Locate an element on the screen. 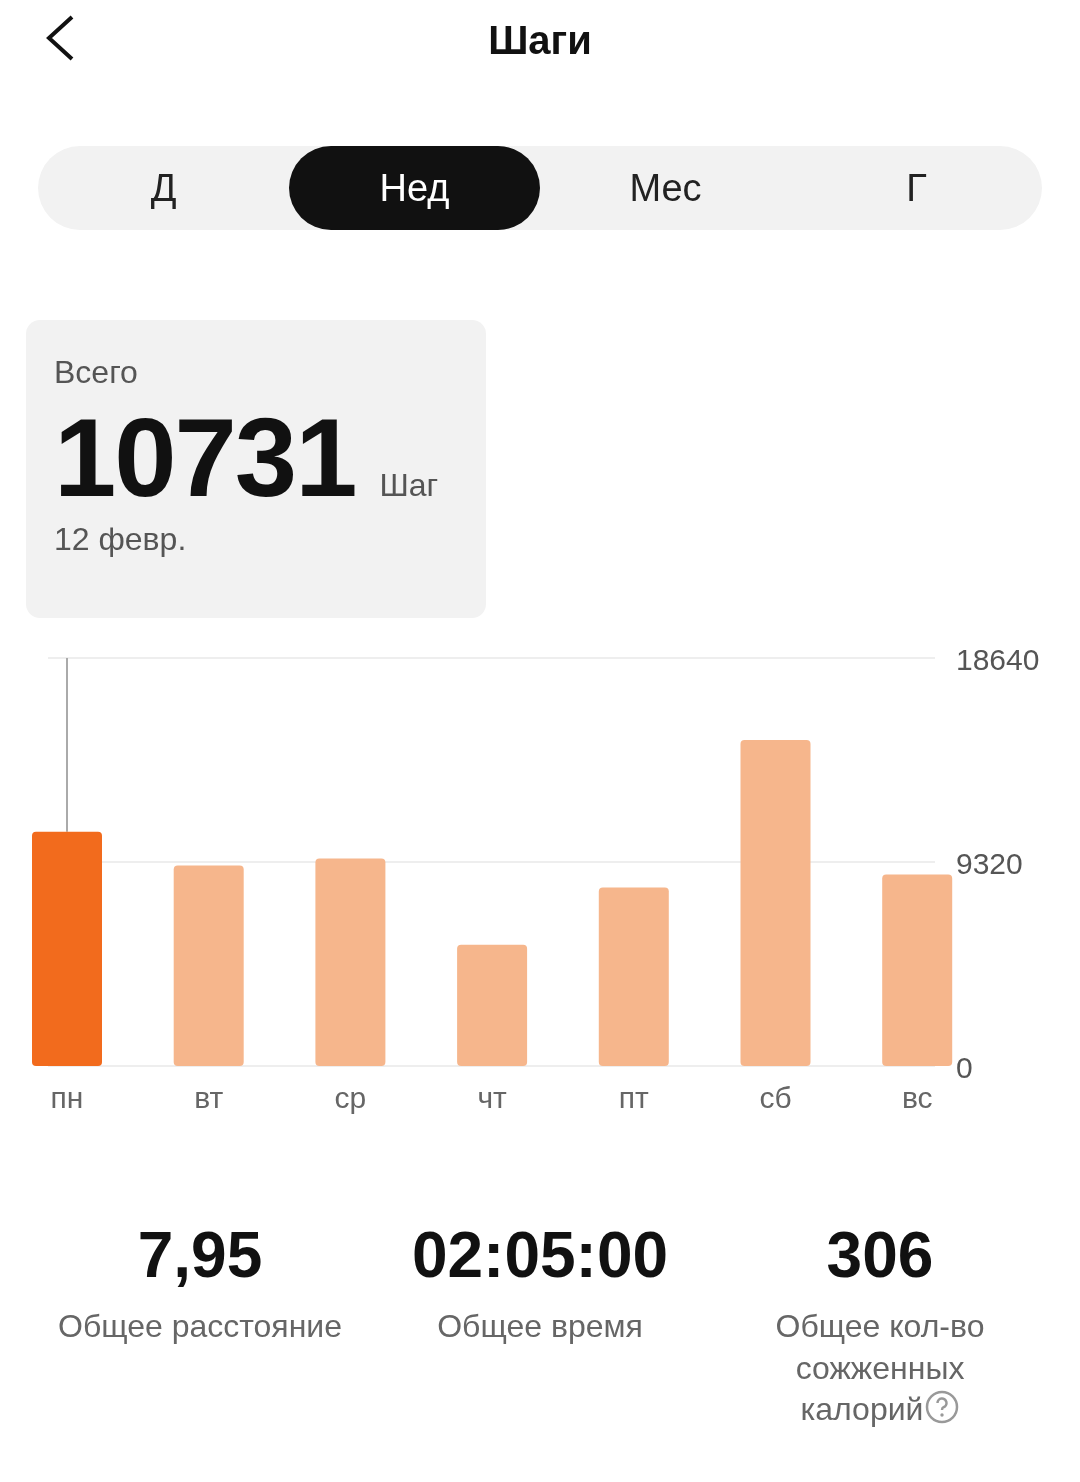 The height and width of the screenshot is (1482, 1080). day-label: чт is located at coordinates (492, 1097).